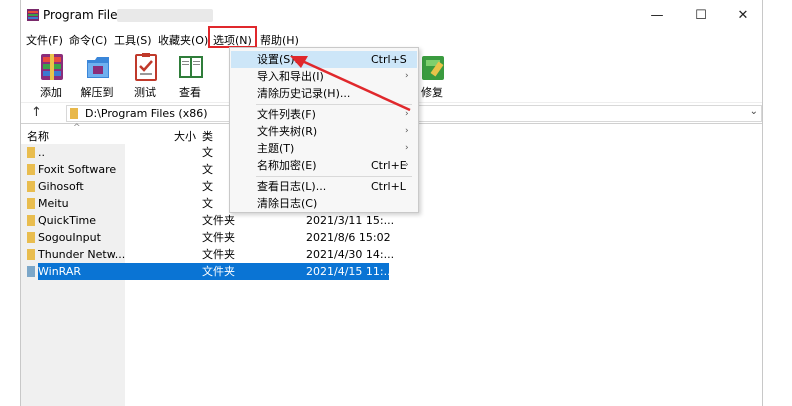 The image size is (792, 406). I want to click on menu-command: 命令(C), so click(88, 40).